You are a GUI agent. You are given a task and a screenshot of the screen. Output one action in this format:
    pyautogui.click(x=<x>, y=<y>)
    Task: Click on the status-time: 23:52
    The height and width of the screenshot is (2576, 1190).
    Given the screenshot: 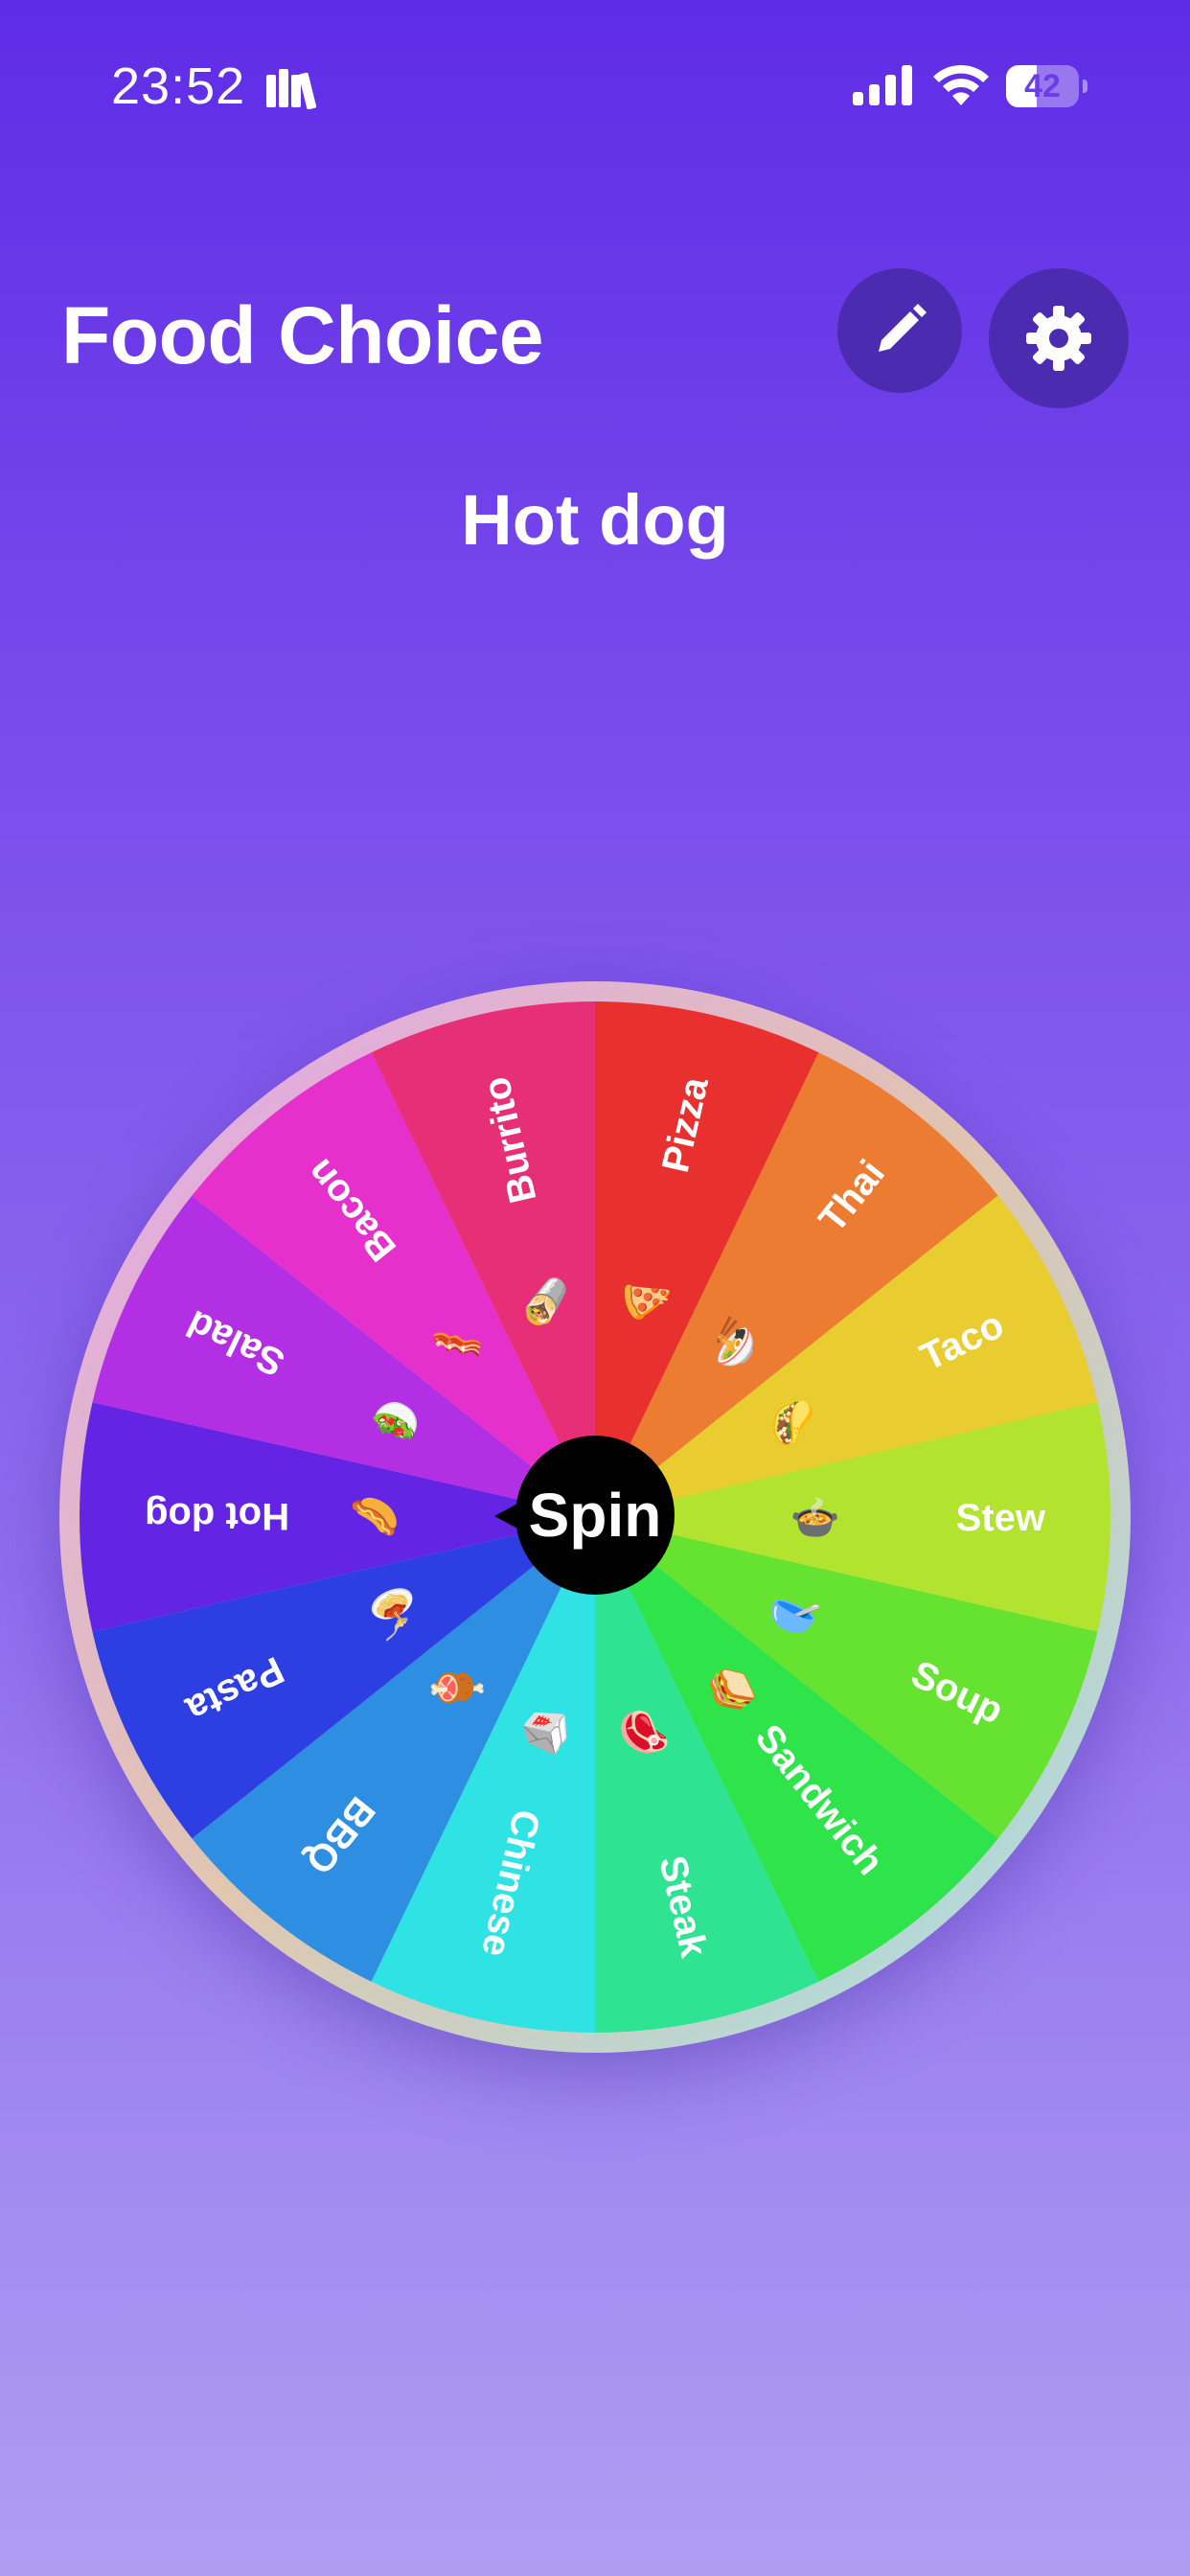 What is the action you would take?
    pyautogui.click(x=179, y=86)
    